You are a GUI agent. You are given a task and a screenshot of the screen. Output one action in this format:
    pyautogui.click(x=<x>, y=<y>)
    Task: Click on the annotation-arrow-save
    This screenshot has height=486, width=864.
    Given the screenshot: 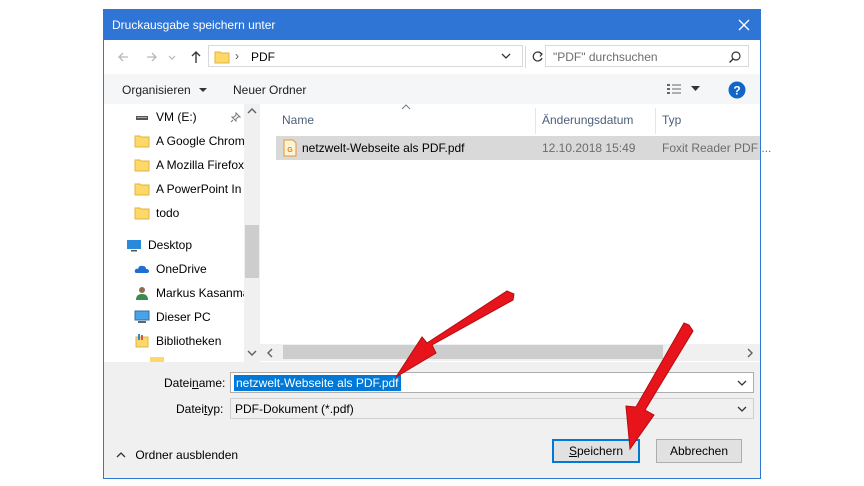 What is the action you would take?
    pyautogui.click(x=659, y=386)
    